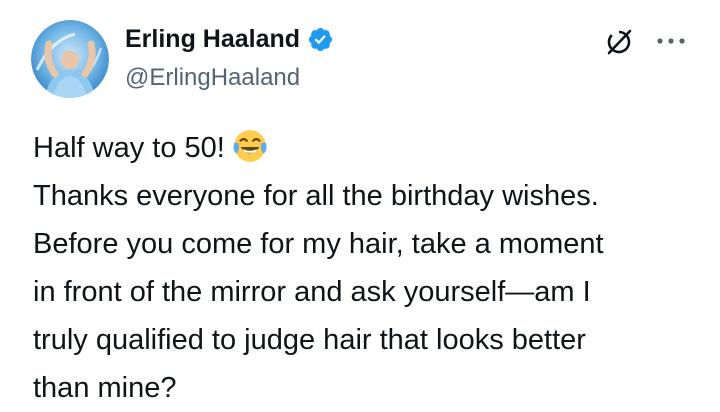 This screenshot has width=720, height=412. Describe the element at coordinates (212, 39) in the screenshot. I see `author-display-name: Erling Haaland` at that location.